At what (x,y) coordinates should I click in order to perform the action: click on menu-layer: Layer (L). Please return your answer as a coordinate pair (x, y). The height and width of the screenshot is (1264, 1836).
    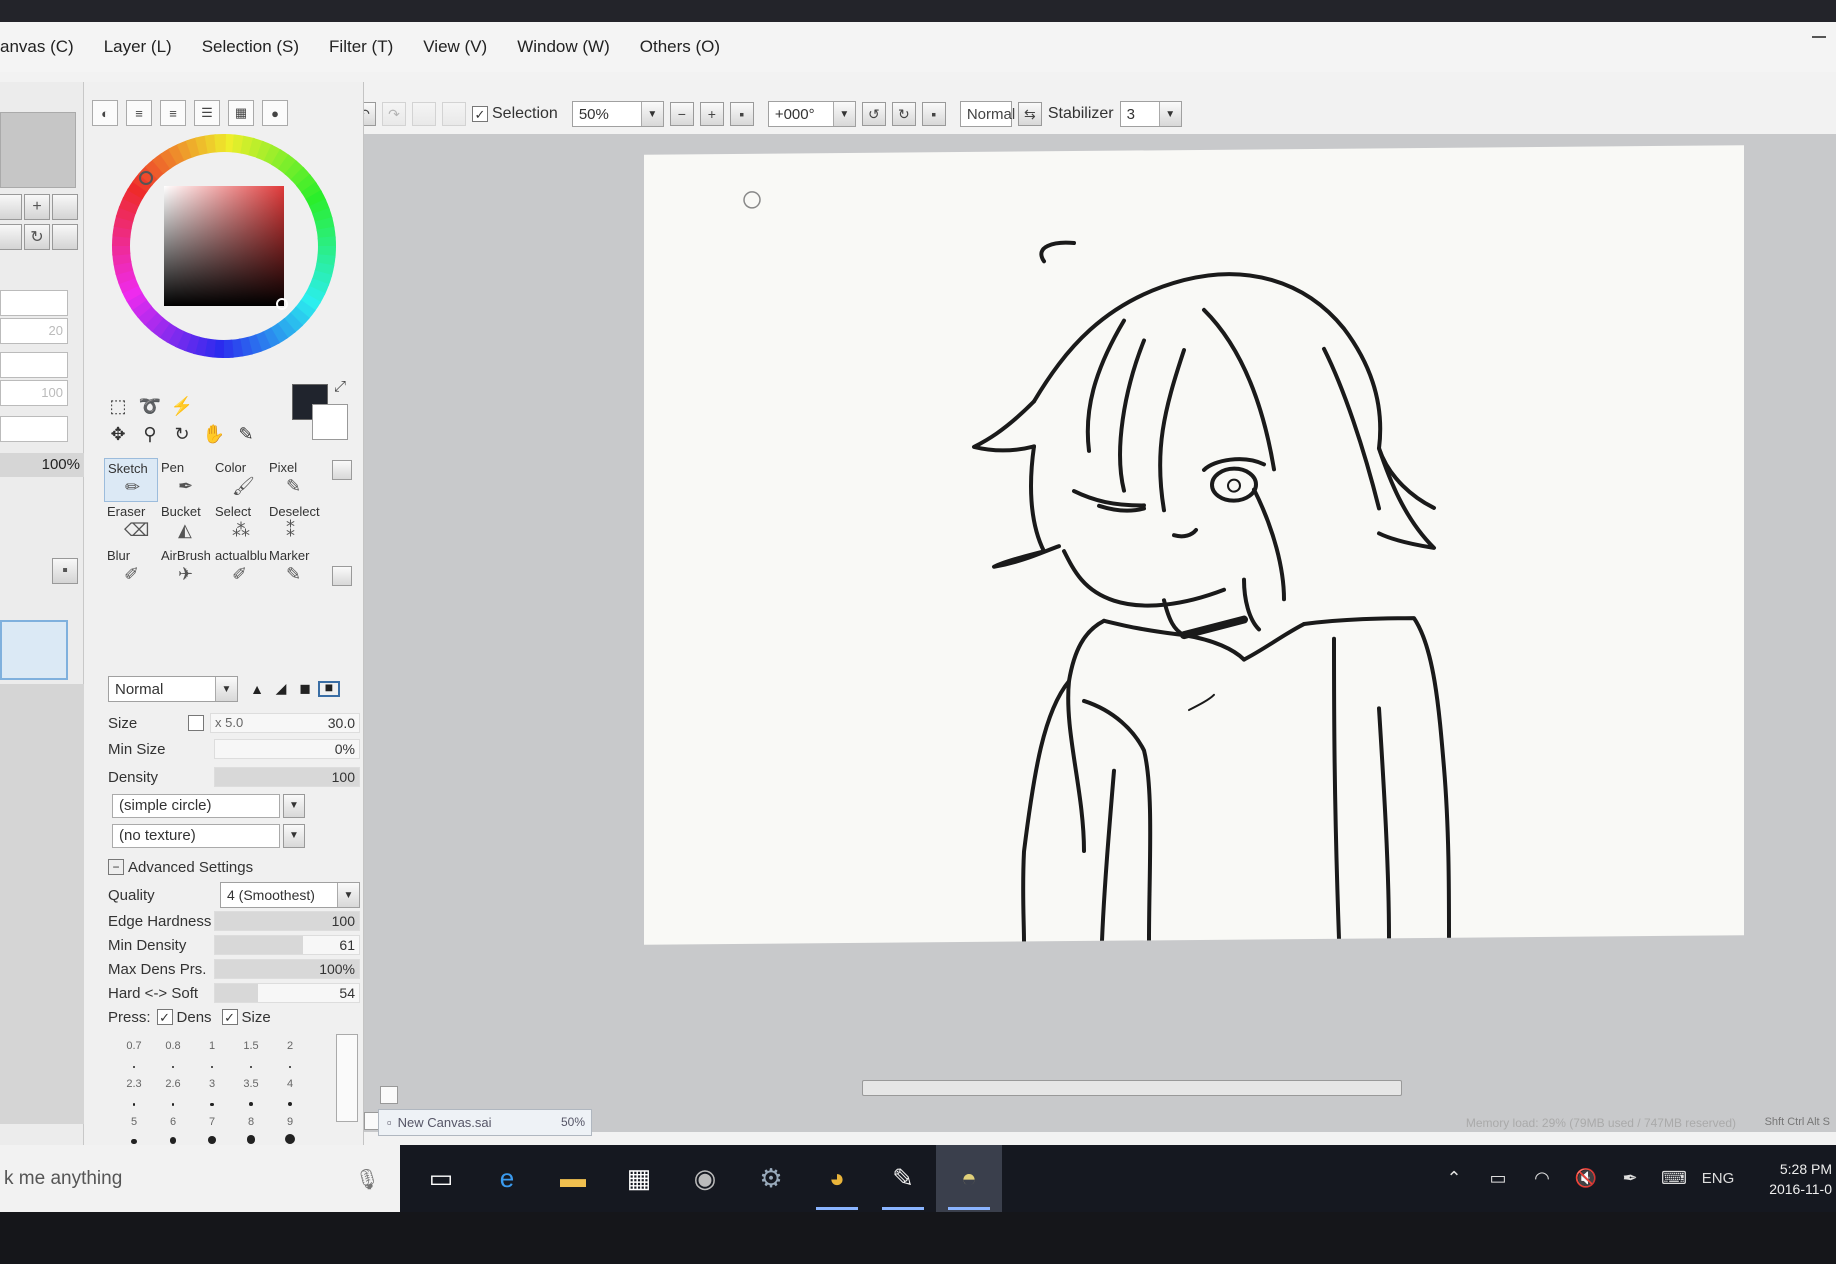
    Looking at the image, I should click on (138, 47).